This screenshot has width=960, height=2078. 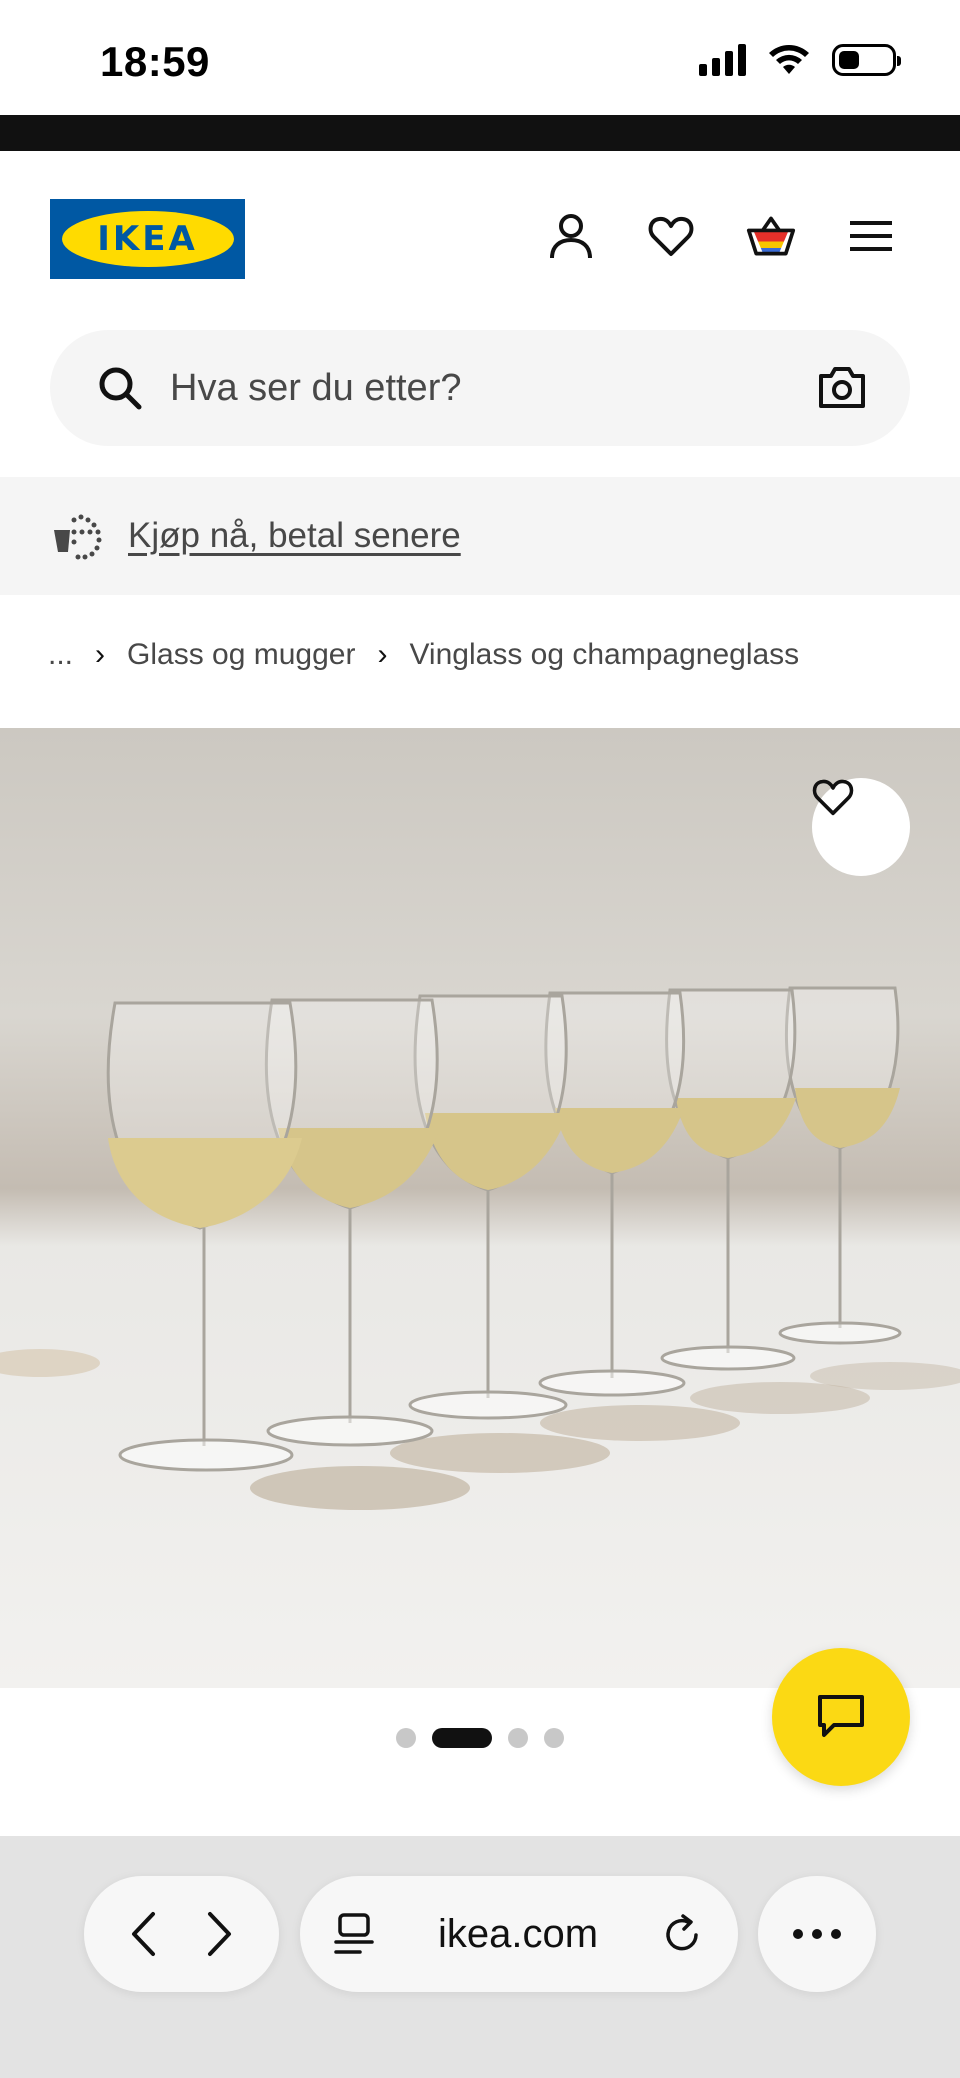 I want to click on promo-banner: Kjøp nå, betal senere, so click(x=480, y=536).